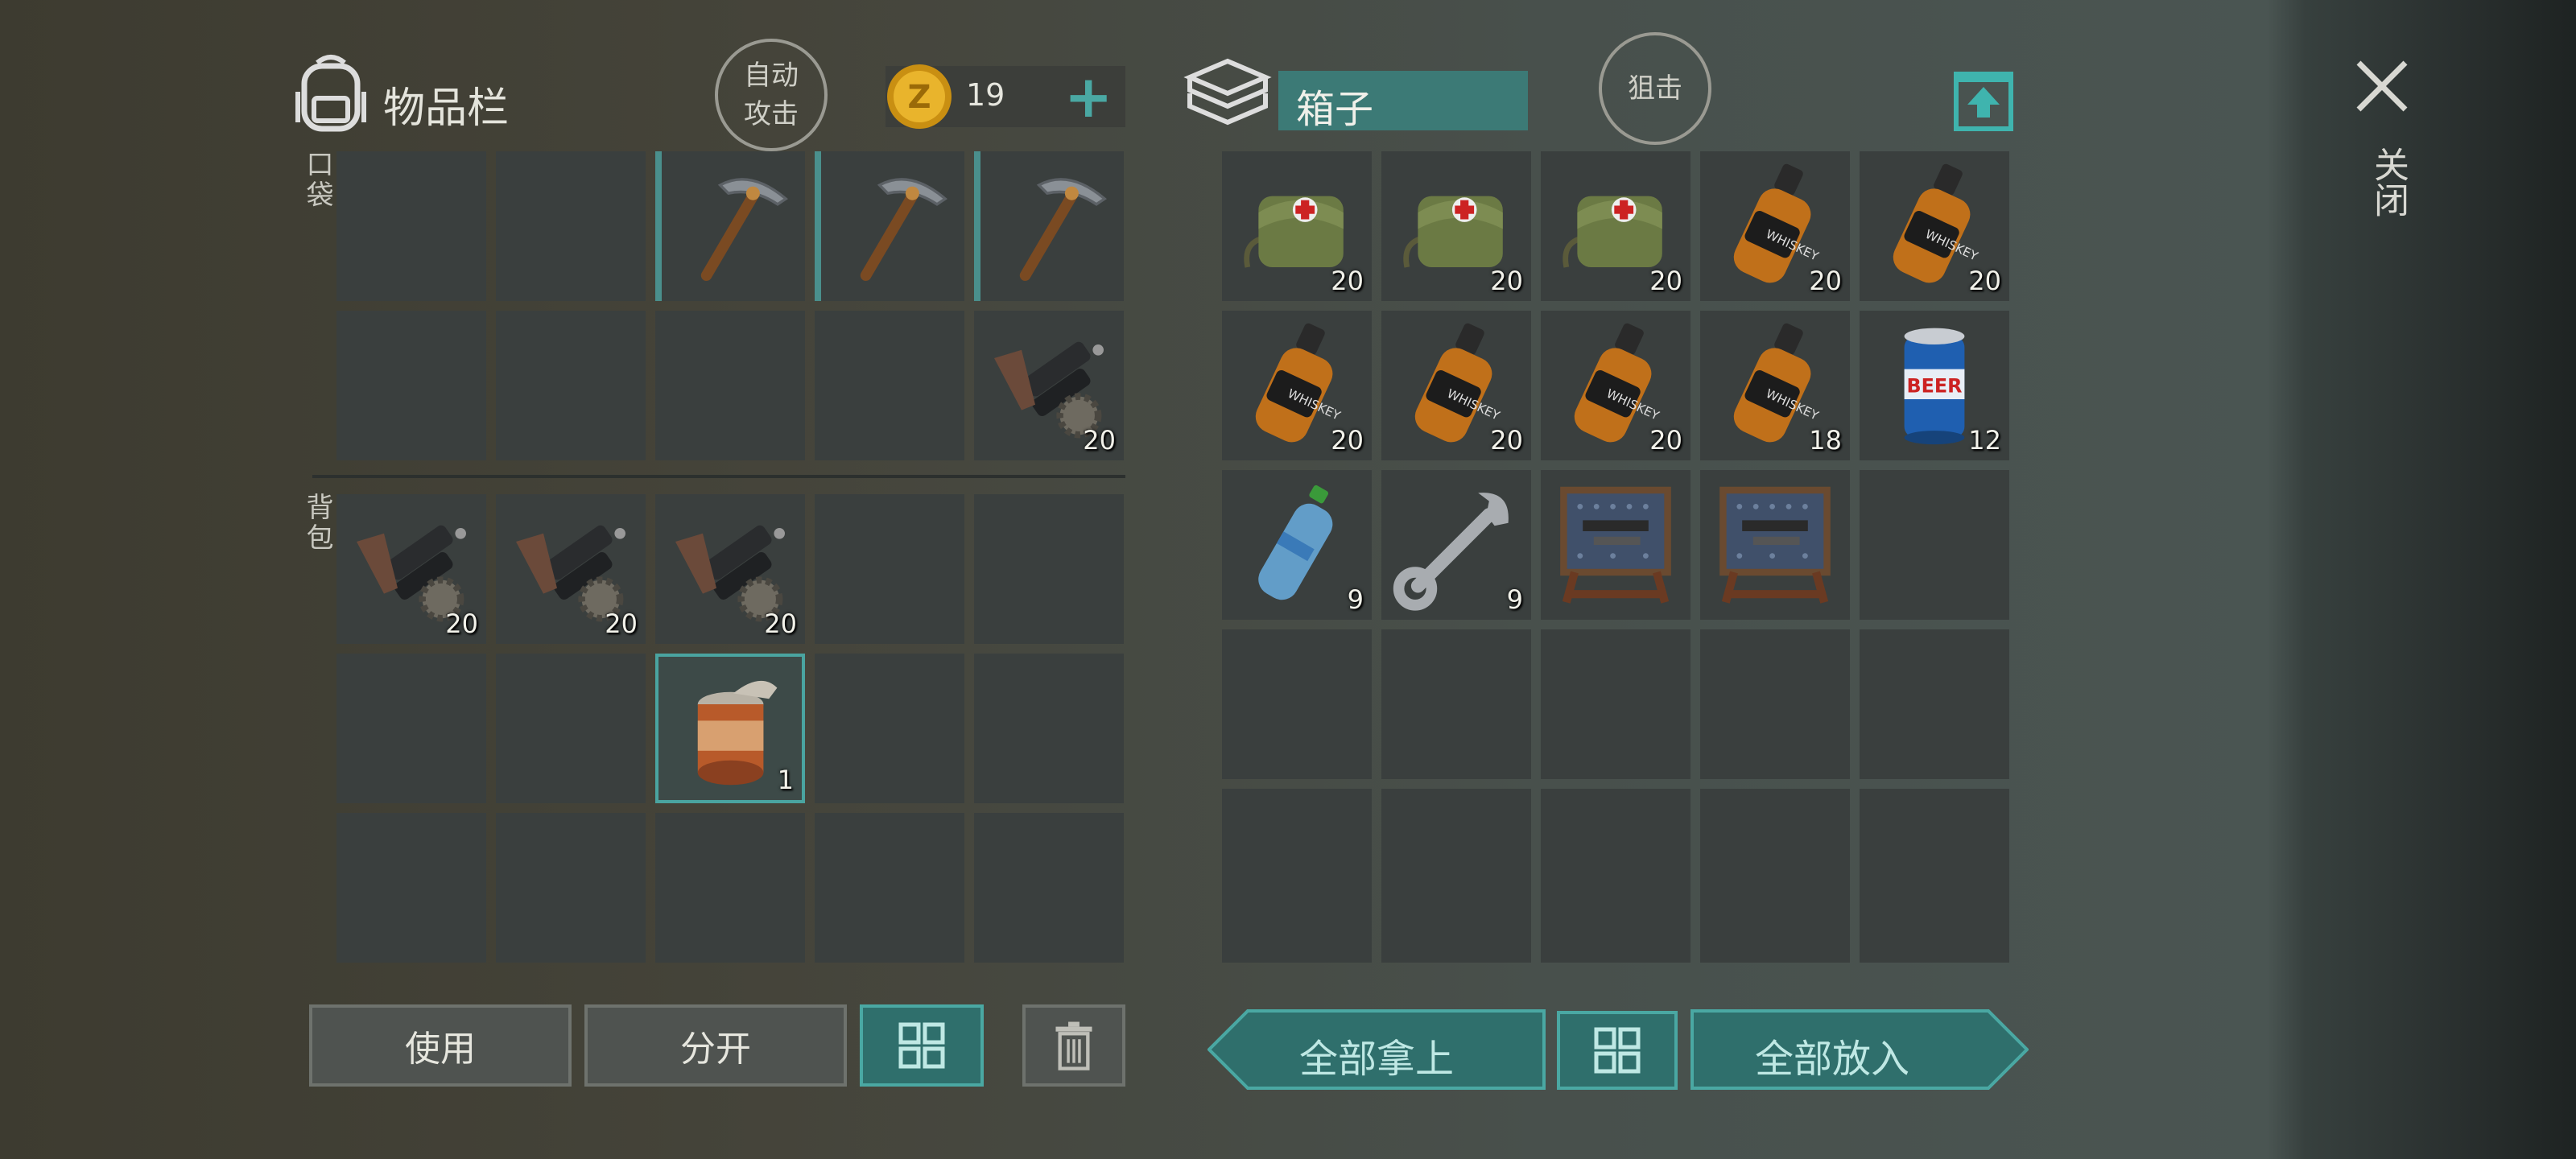 Image resolution: width=2576 pixels, height=1159 pixels. I want to click on take-all-button: 全部拿上, so click(1377, 1049).